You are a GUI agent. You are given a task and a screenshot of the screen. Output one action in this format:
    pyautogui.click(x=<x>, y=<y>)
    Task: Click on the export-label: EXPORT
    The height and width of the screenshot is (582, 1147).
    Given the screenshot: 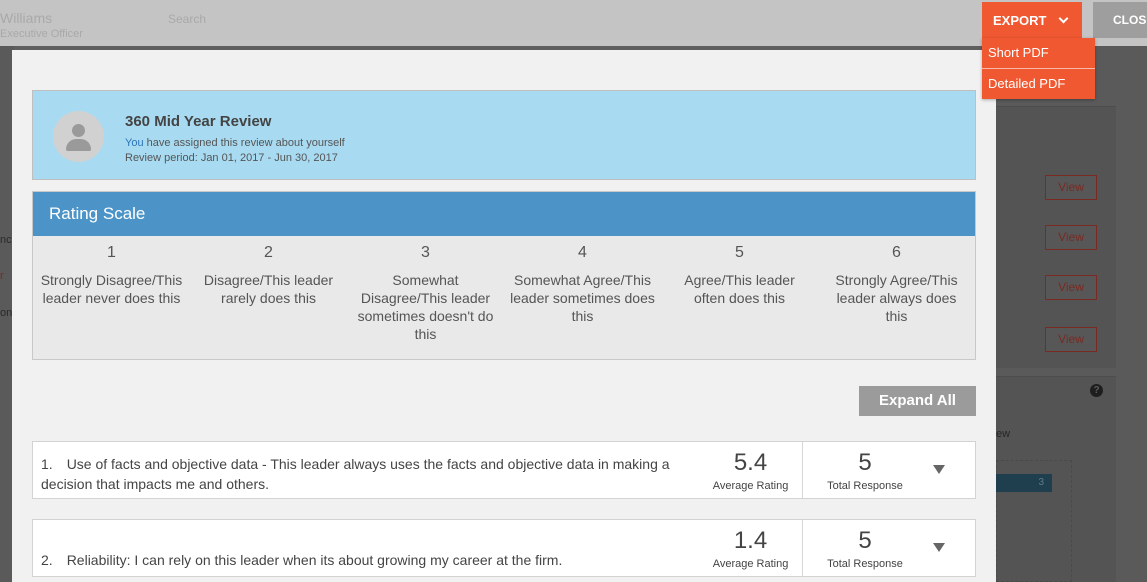 What is the action you would take?
    pyautogui.click(x=1020, y=20)
    